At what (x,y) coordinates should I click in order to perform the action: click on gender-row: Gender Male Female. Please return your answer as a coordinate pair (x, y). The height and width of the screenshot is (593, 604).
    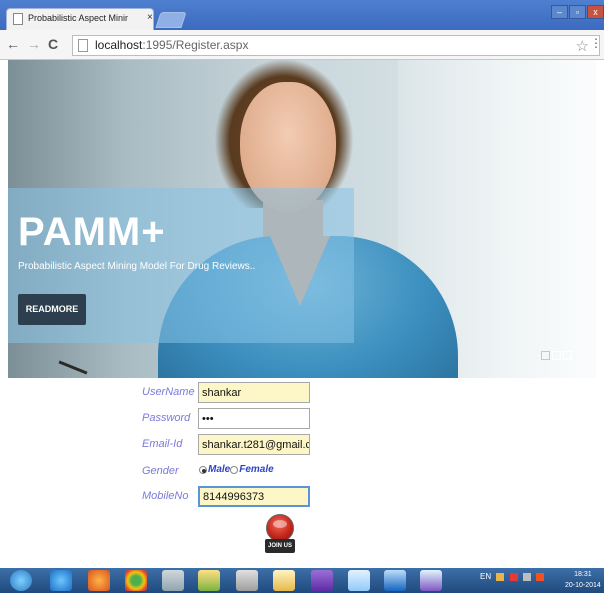
    Looking at the image, I should click on (302, 472).